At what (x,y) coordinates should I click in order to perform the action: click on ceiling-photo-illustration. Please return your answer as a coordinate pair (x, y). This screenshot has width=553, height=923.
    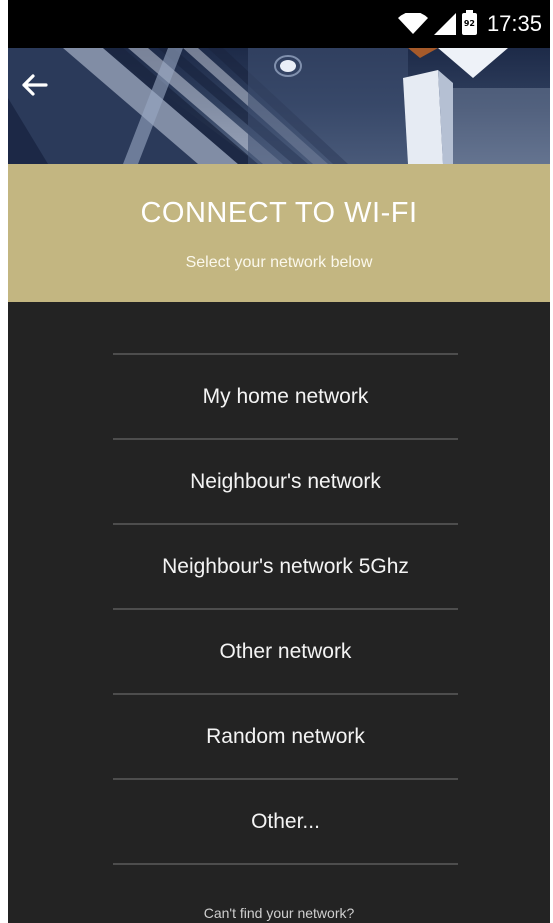
    Looking at the image, I should click on (279, 106).